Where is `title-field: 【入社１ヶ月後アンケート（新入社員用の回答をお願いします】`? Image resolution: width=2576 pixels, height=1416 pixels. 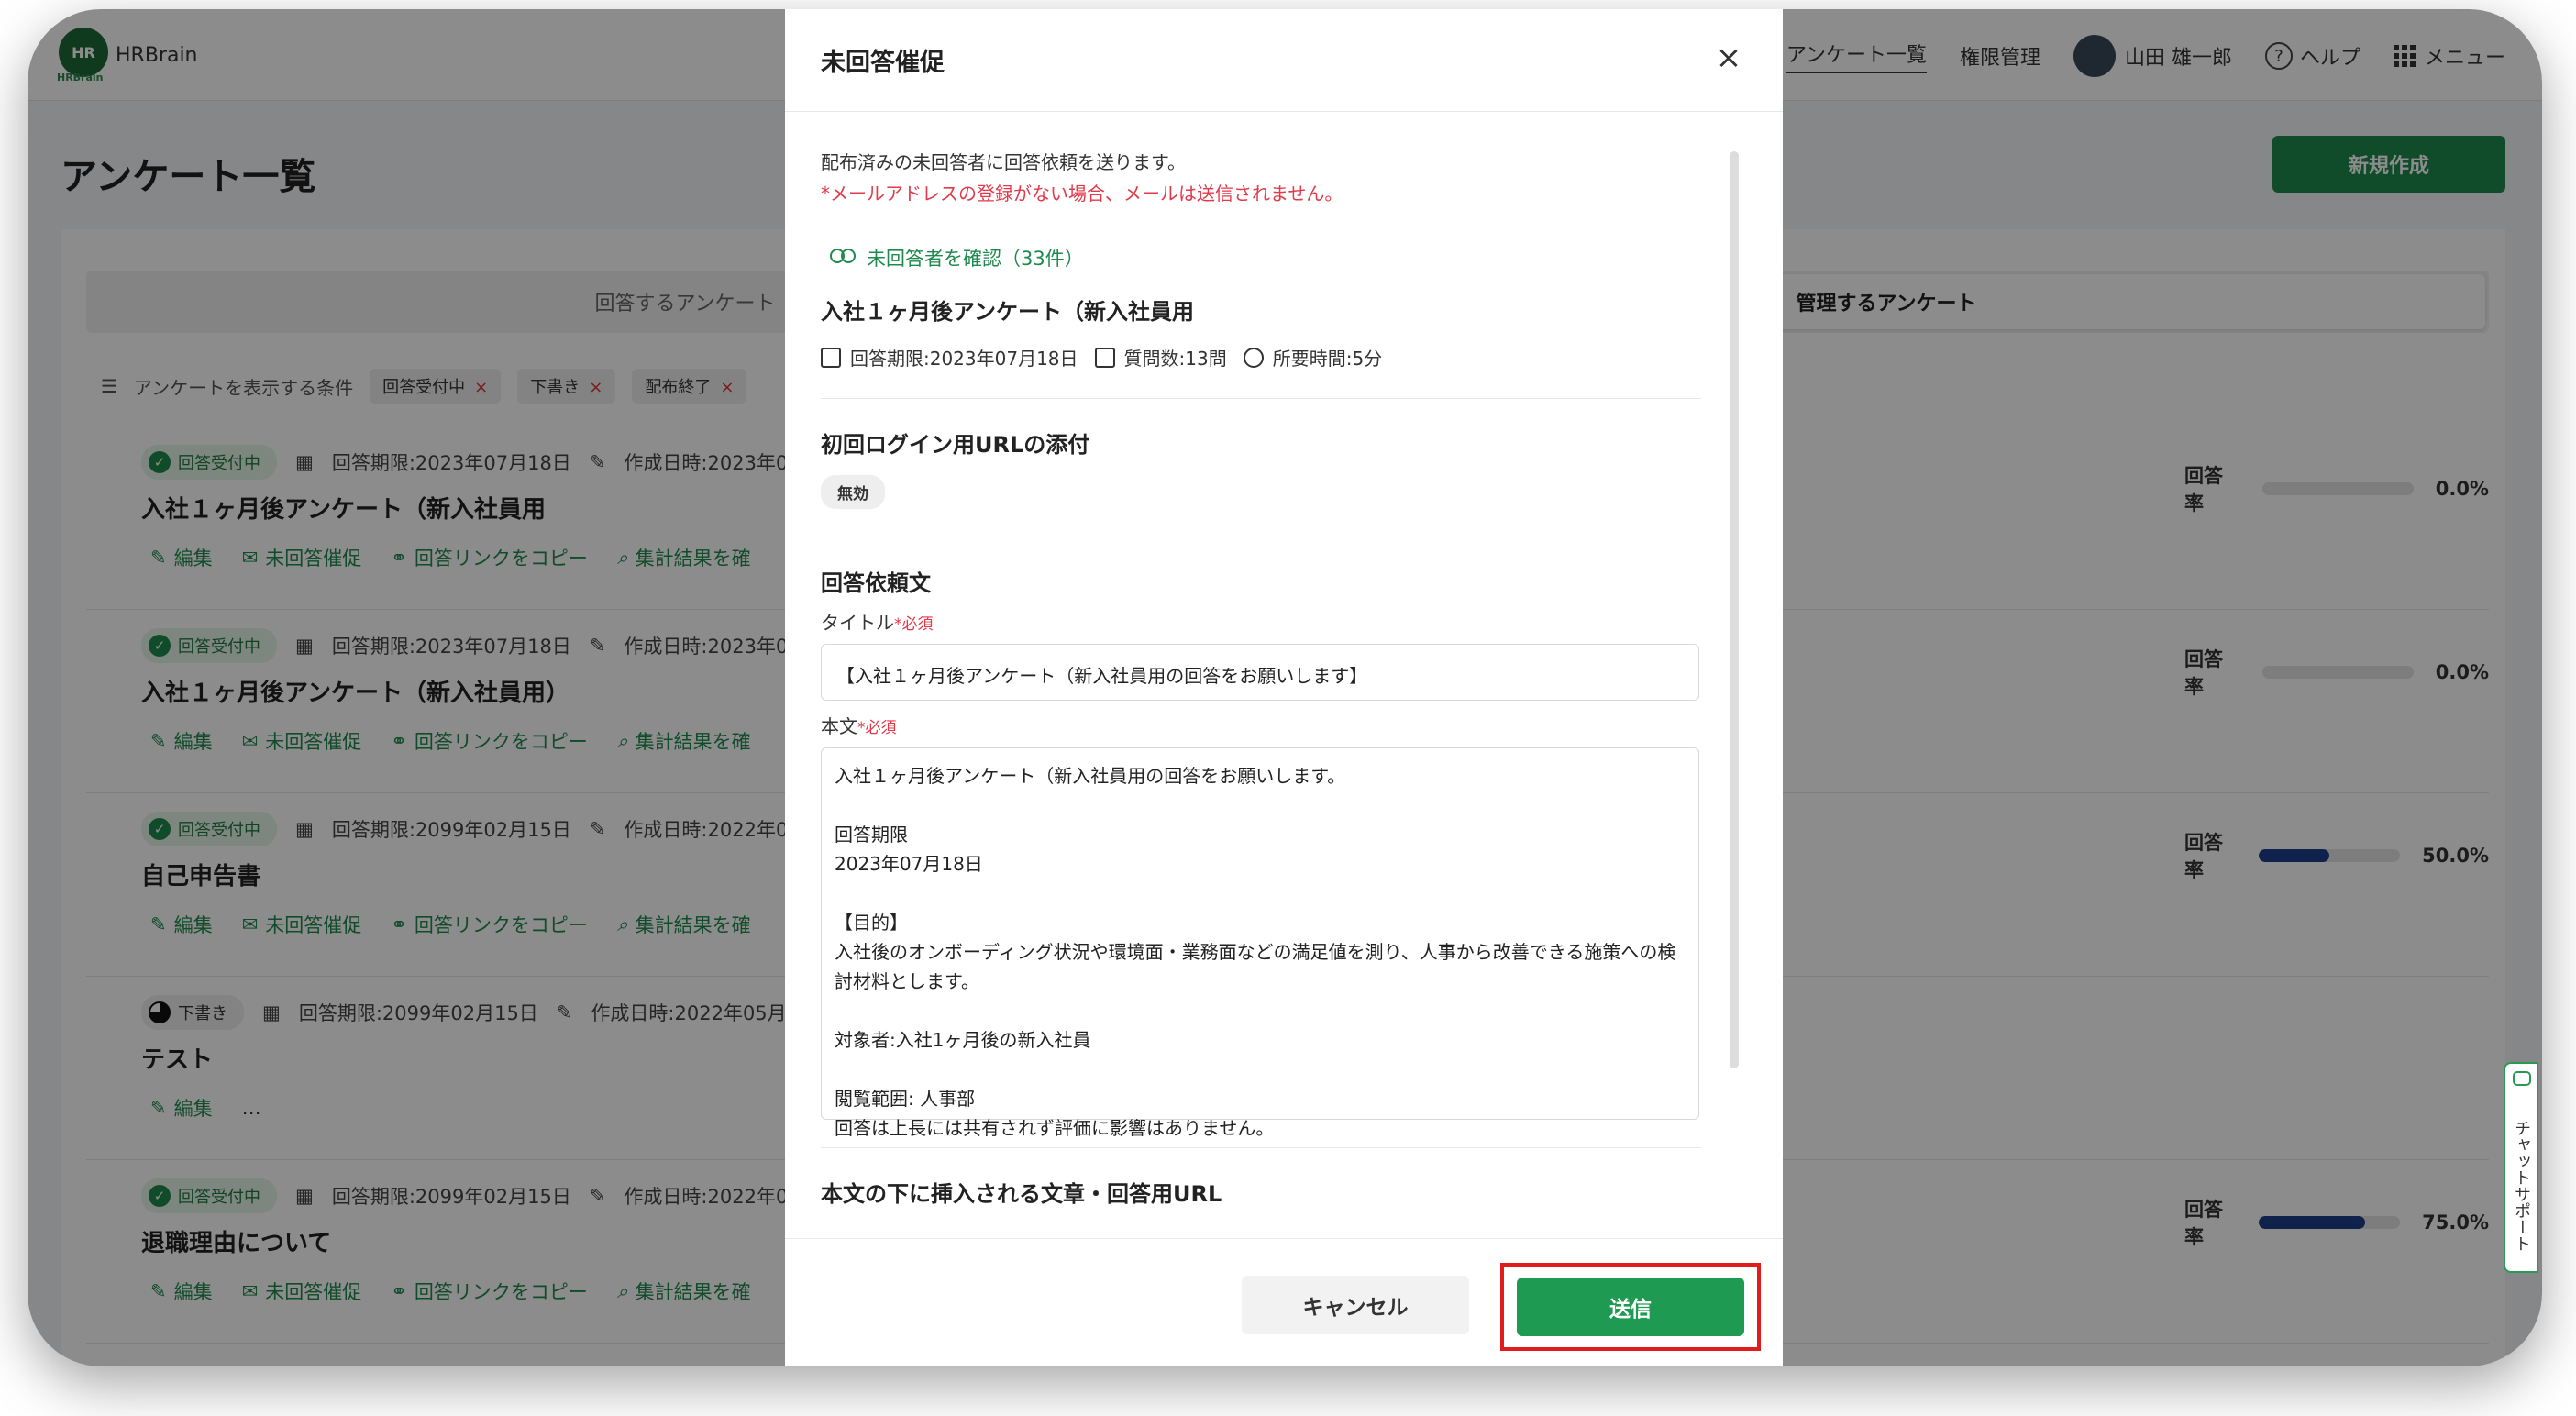 title-field: 【入社１ヶ月後アンケート（新入社員用の回答をお願いします】 is located at coordinates (1260, 672).